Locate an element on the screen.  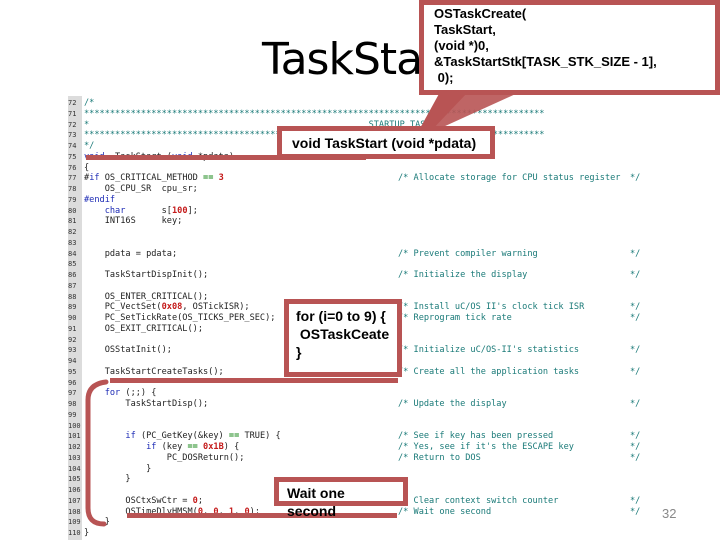
for-loop-bracket is located at coordinates (97, 453).